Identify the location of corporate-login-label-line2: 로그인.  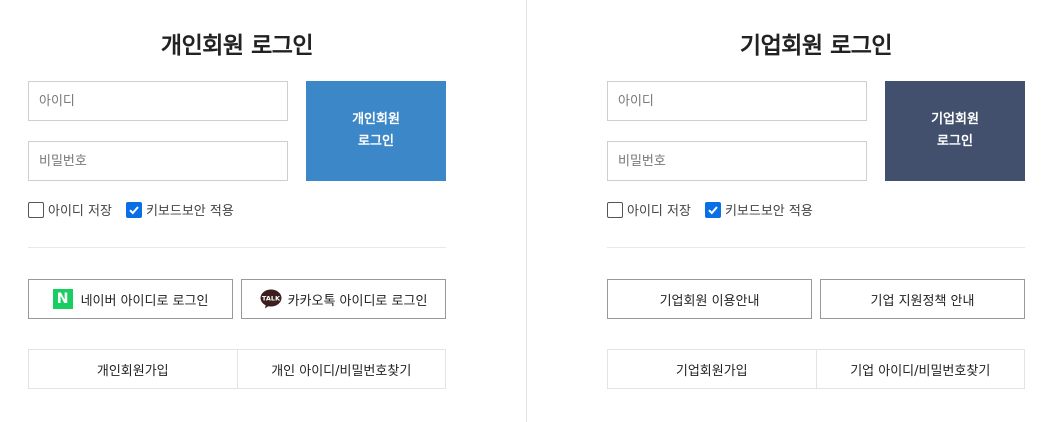
(955, 141).